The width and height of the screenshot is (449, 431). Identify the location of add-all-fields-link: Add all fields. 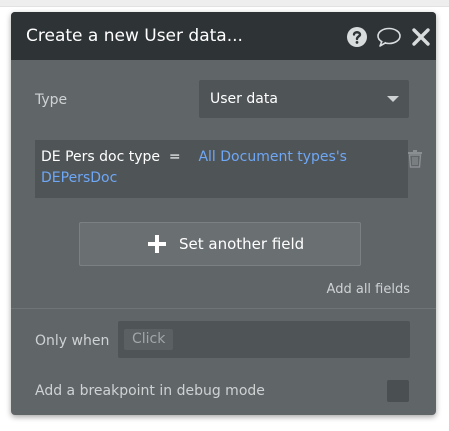
(368, 289).